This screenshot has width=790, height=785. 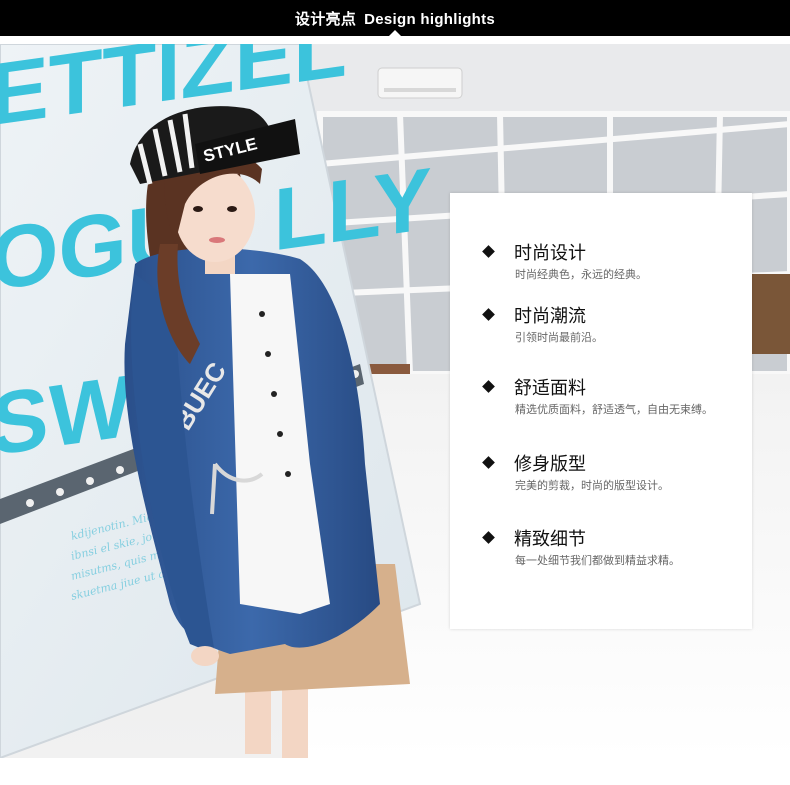 I want to click on feature-desc: 每一处细节我们都做到精益求精。, so click(x=597, y=560).